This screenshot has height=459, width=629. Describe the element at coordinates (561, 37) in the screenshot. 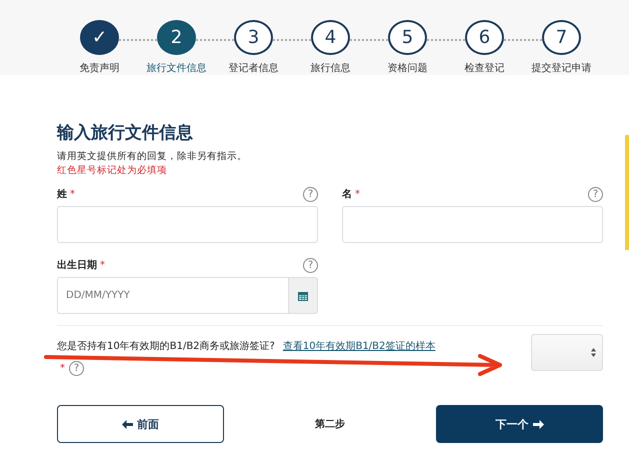

I see `step-circle: 7` at that location.